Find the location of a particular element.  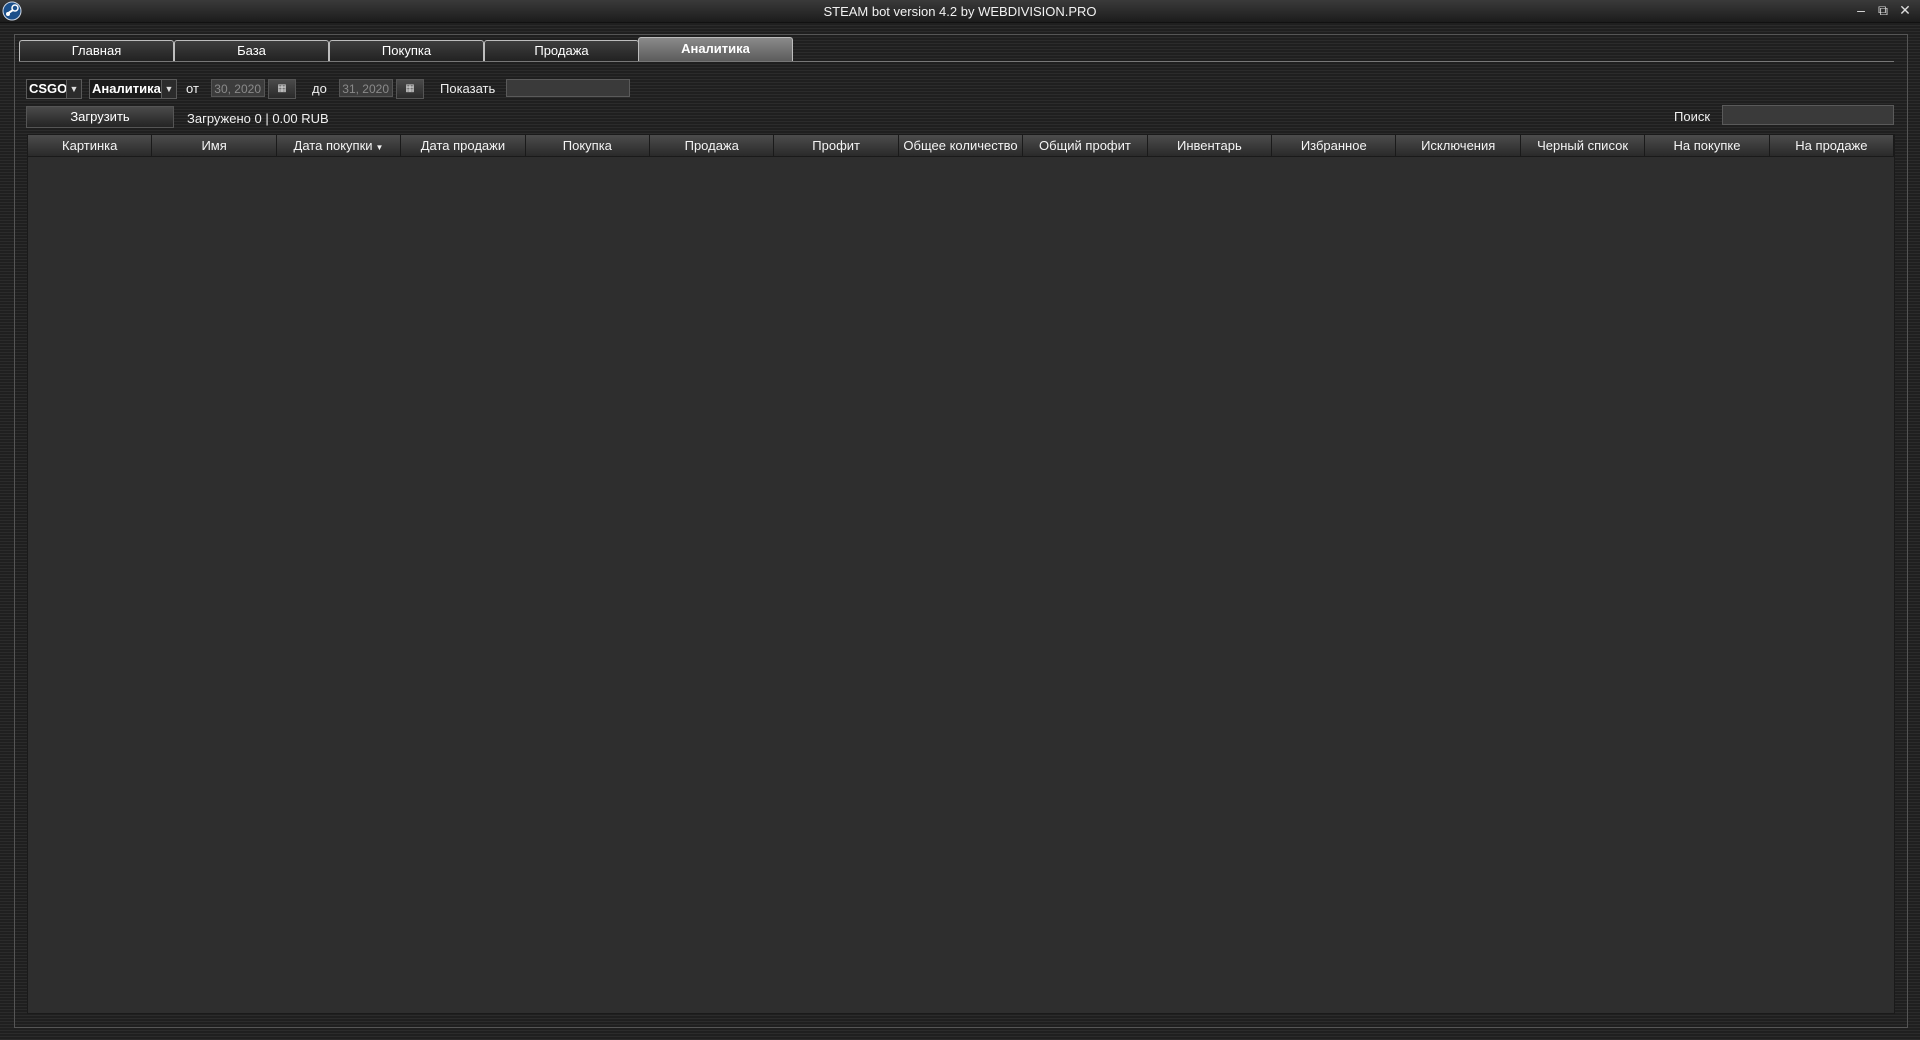

show-input is located at coordinates (568, 88).